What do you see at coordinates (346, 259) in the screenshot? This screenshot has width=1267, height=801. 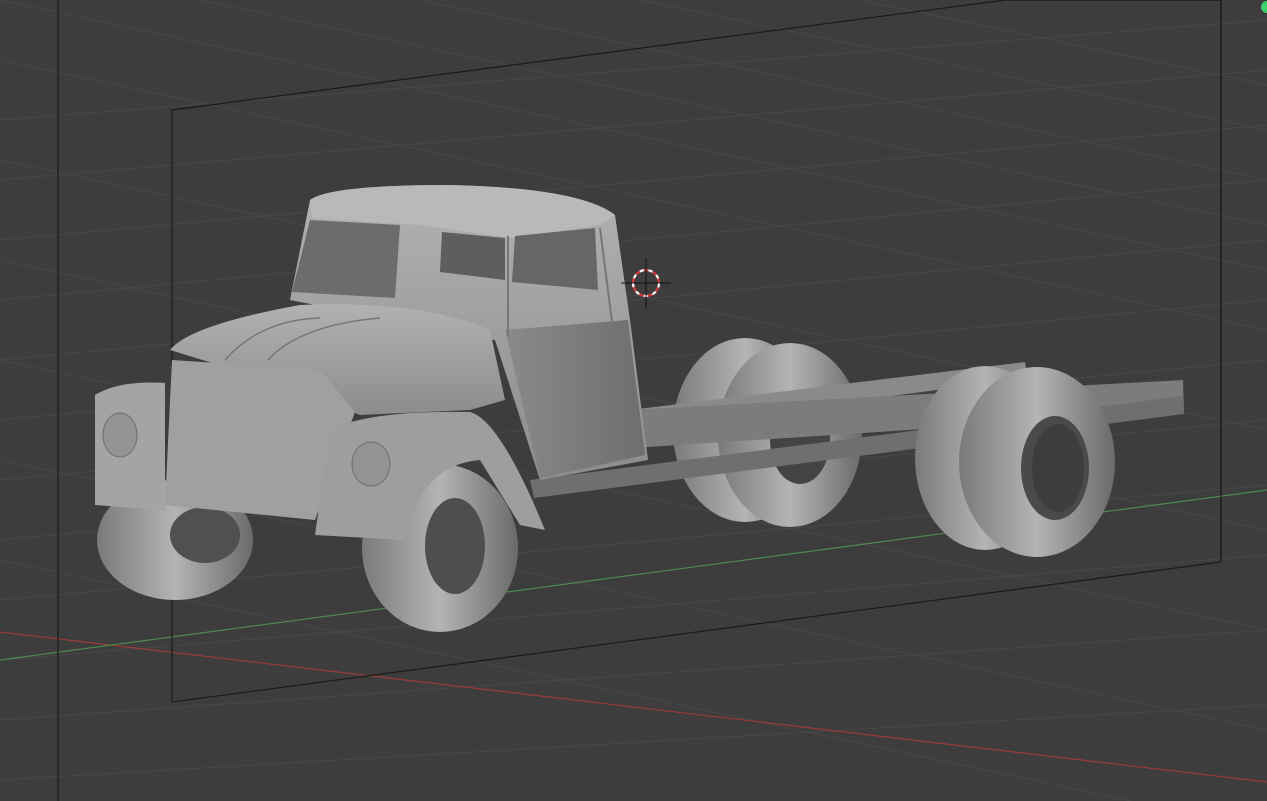 I see `windshield-left` at bounding box center [346, 259].